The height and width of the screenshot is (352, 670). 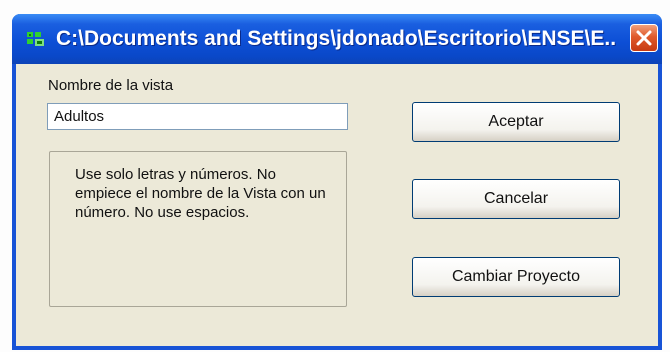 I want to click on view-name-label: Nombre de la vista, so click(x=111, y=85).